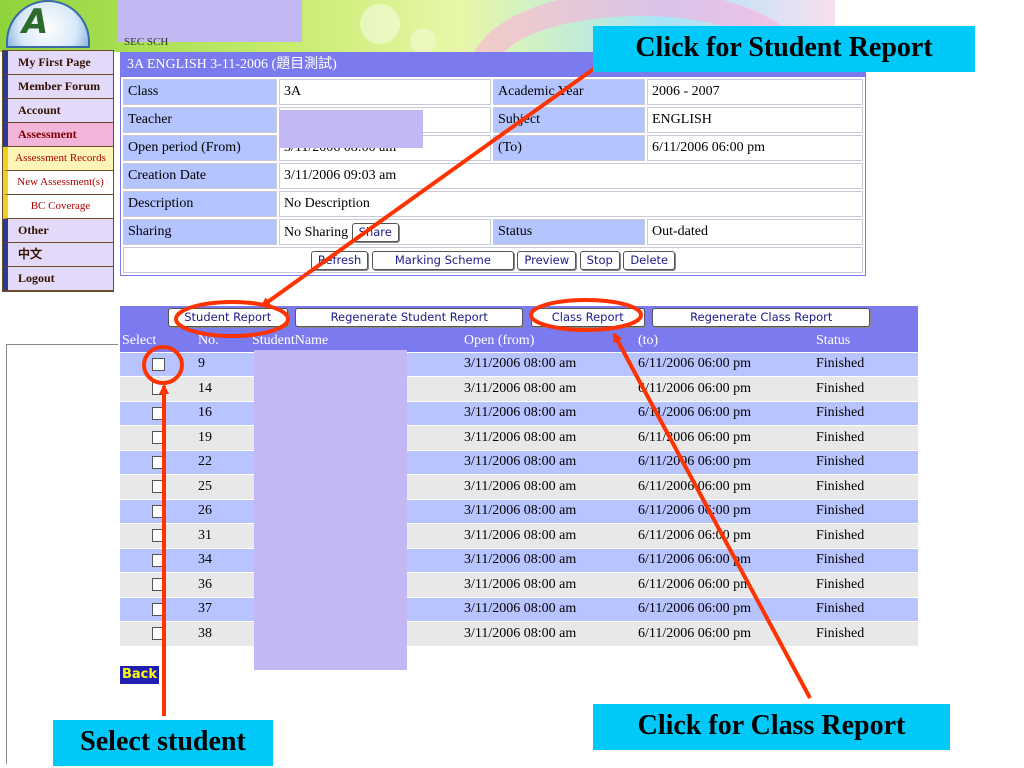 The width and height of the screenshot is (1024, 768). I want to click on student-report-button: Student Report, so click(227, 317).